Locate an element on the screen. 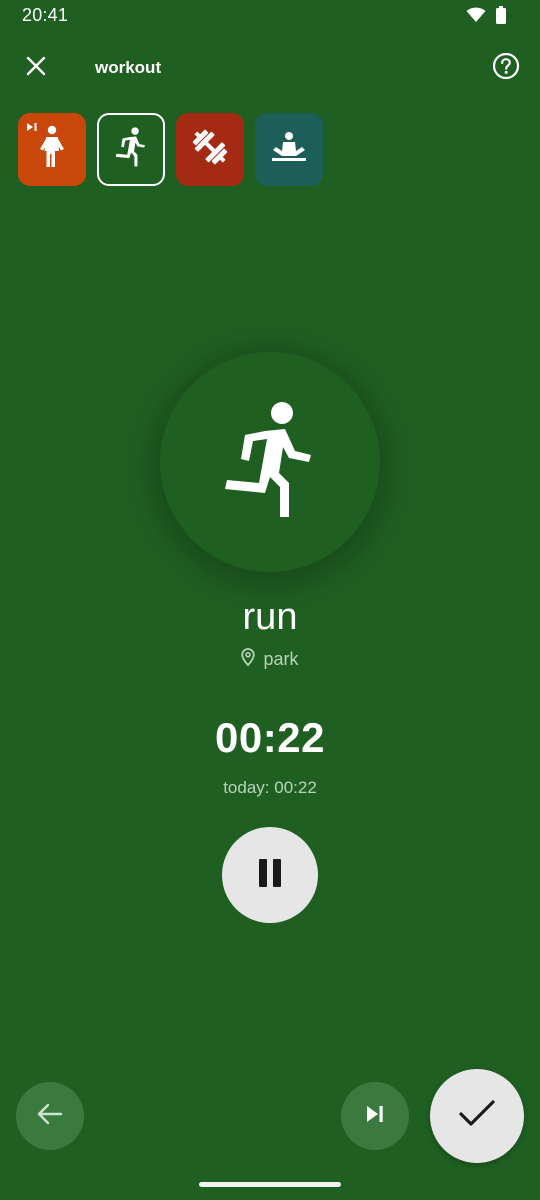 The width and height of the screenshot is (540, 1200). activity-chip-meditation is located at coordinates (289, 149).